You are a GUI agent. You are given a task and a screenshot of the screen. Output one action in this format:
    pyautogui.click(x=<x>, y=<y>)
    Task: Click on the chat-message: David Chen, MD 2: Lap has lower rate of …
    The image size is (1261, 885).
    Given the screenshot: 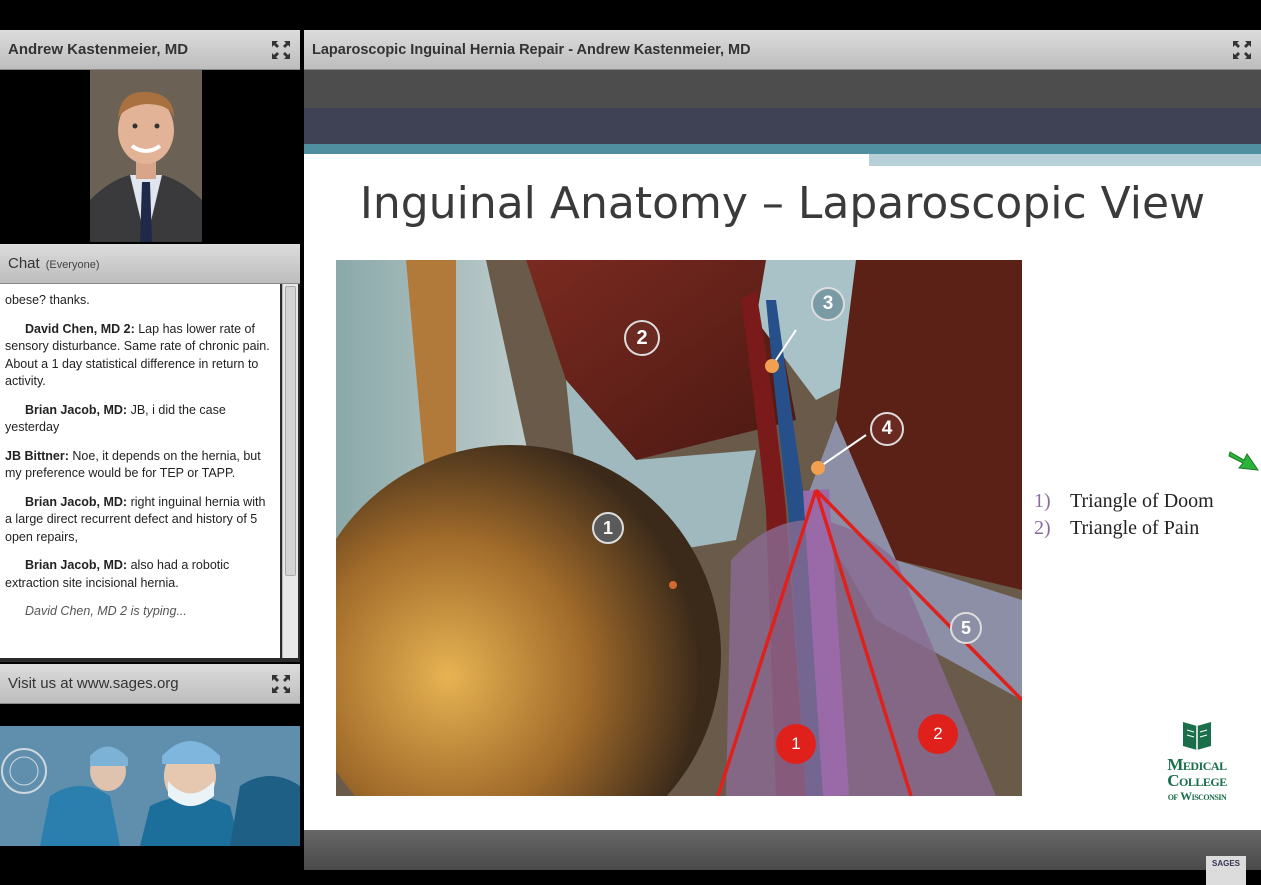 What is the action you would take?
    pyautogui.click(x=139, y=356)
    